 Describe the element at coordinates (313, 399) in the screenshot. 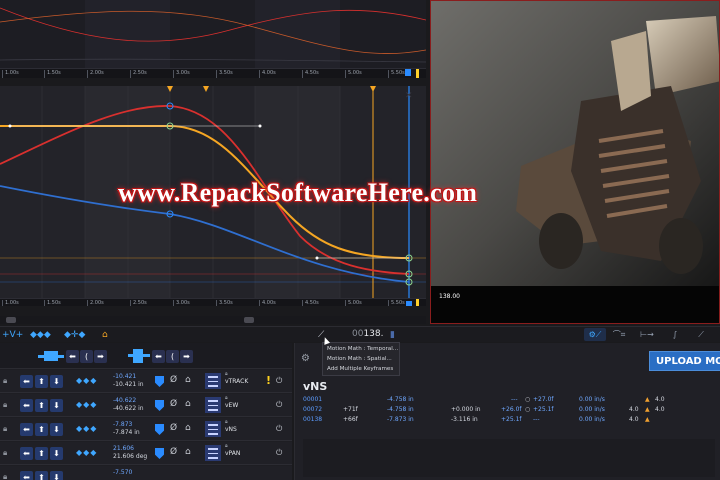

I see `row-id: 00001` at that location.